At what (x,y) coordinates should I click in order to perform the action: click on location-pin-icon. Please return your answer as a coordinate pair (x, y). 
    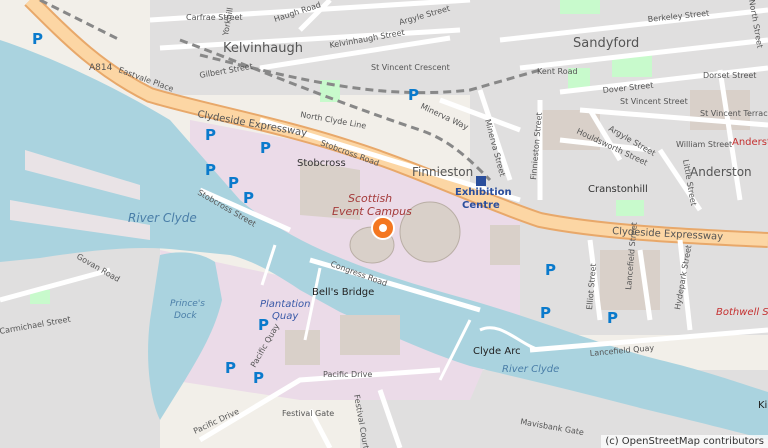
    Looking at the image, I should click on (383, 228).